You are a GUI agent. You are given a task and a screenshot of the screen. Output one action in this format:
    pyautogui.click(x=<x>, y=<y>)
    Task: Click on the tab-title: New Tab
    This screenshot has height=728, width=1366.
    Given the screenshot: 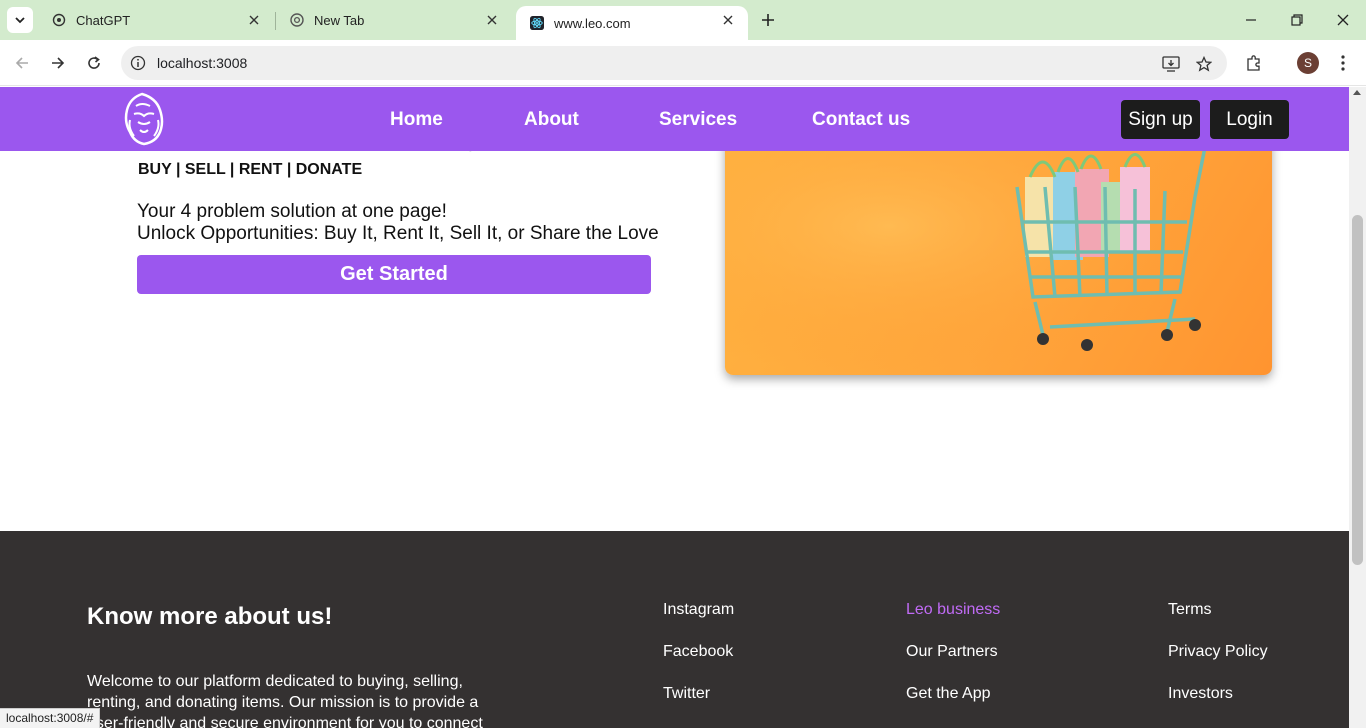 What is the action you would take?
    pyautogui.click(x=339, y=20)
    